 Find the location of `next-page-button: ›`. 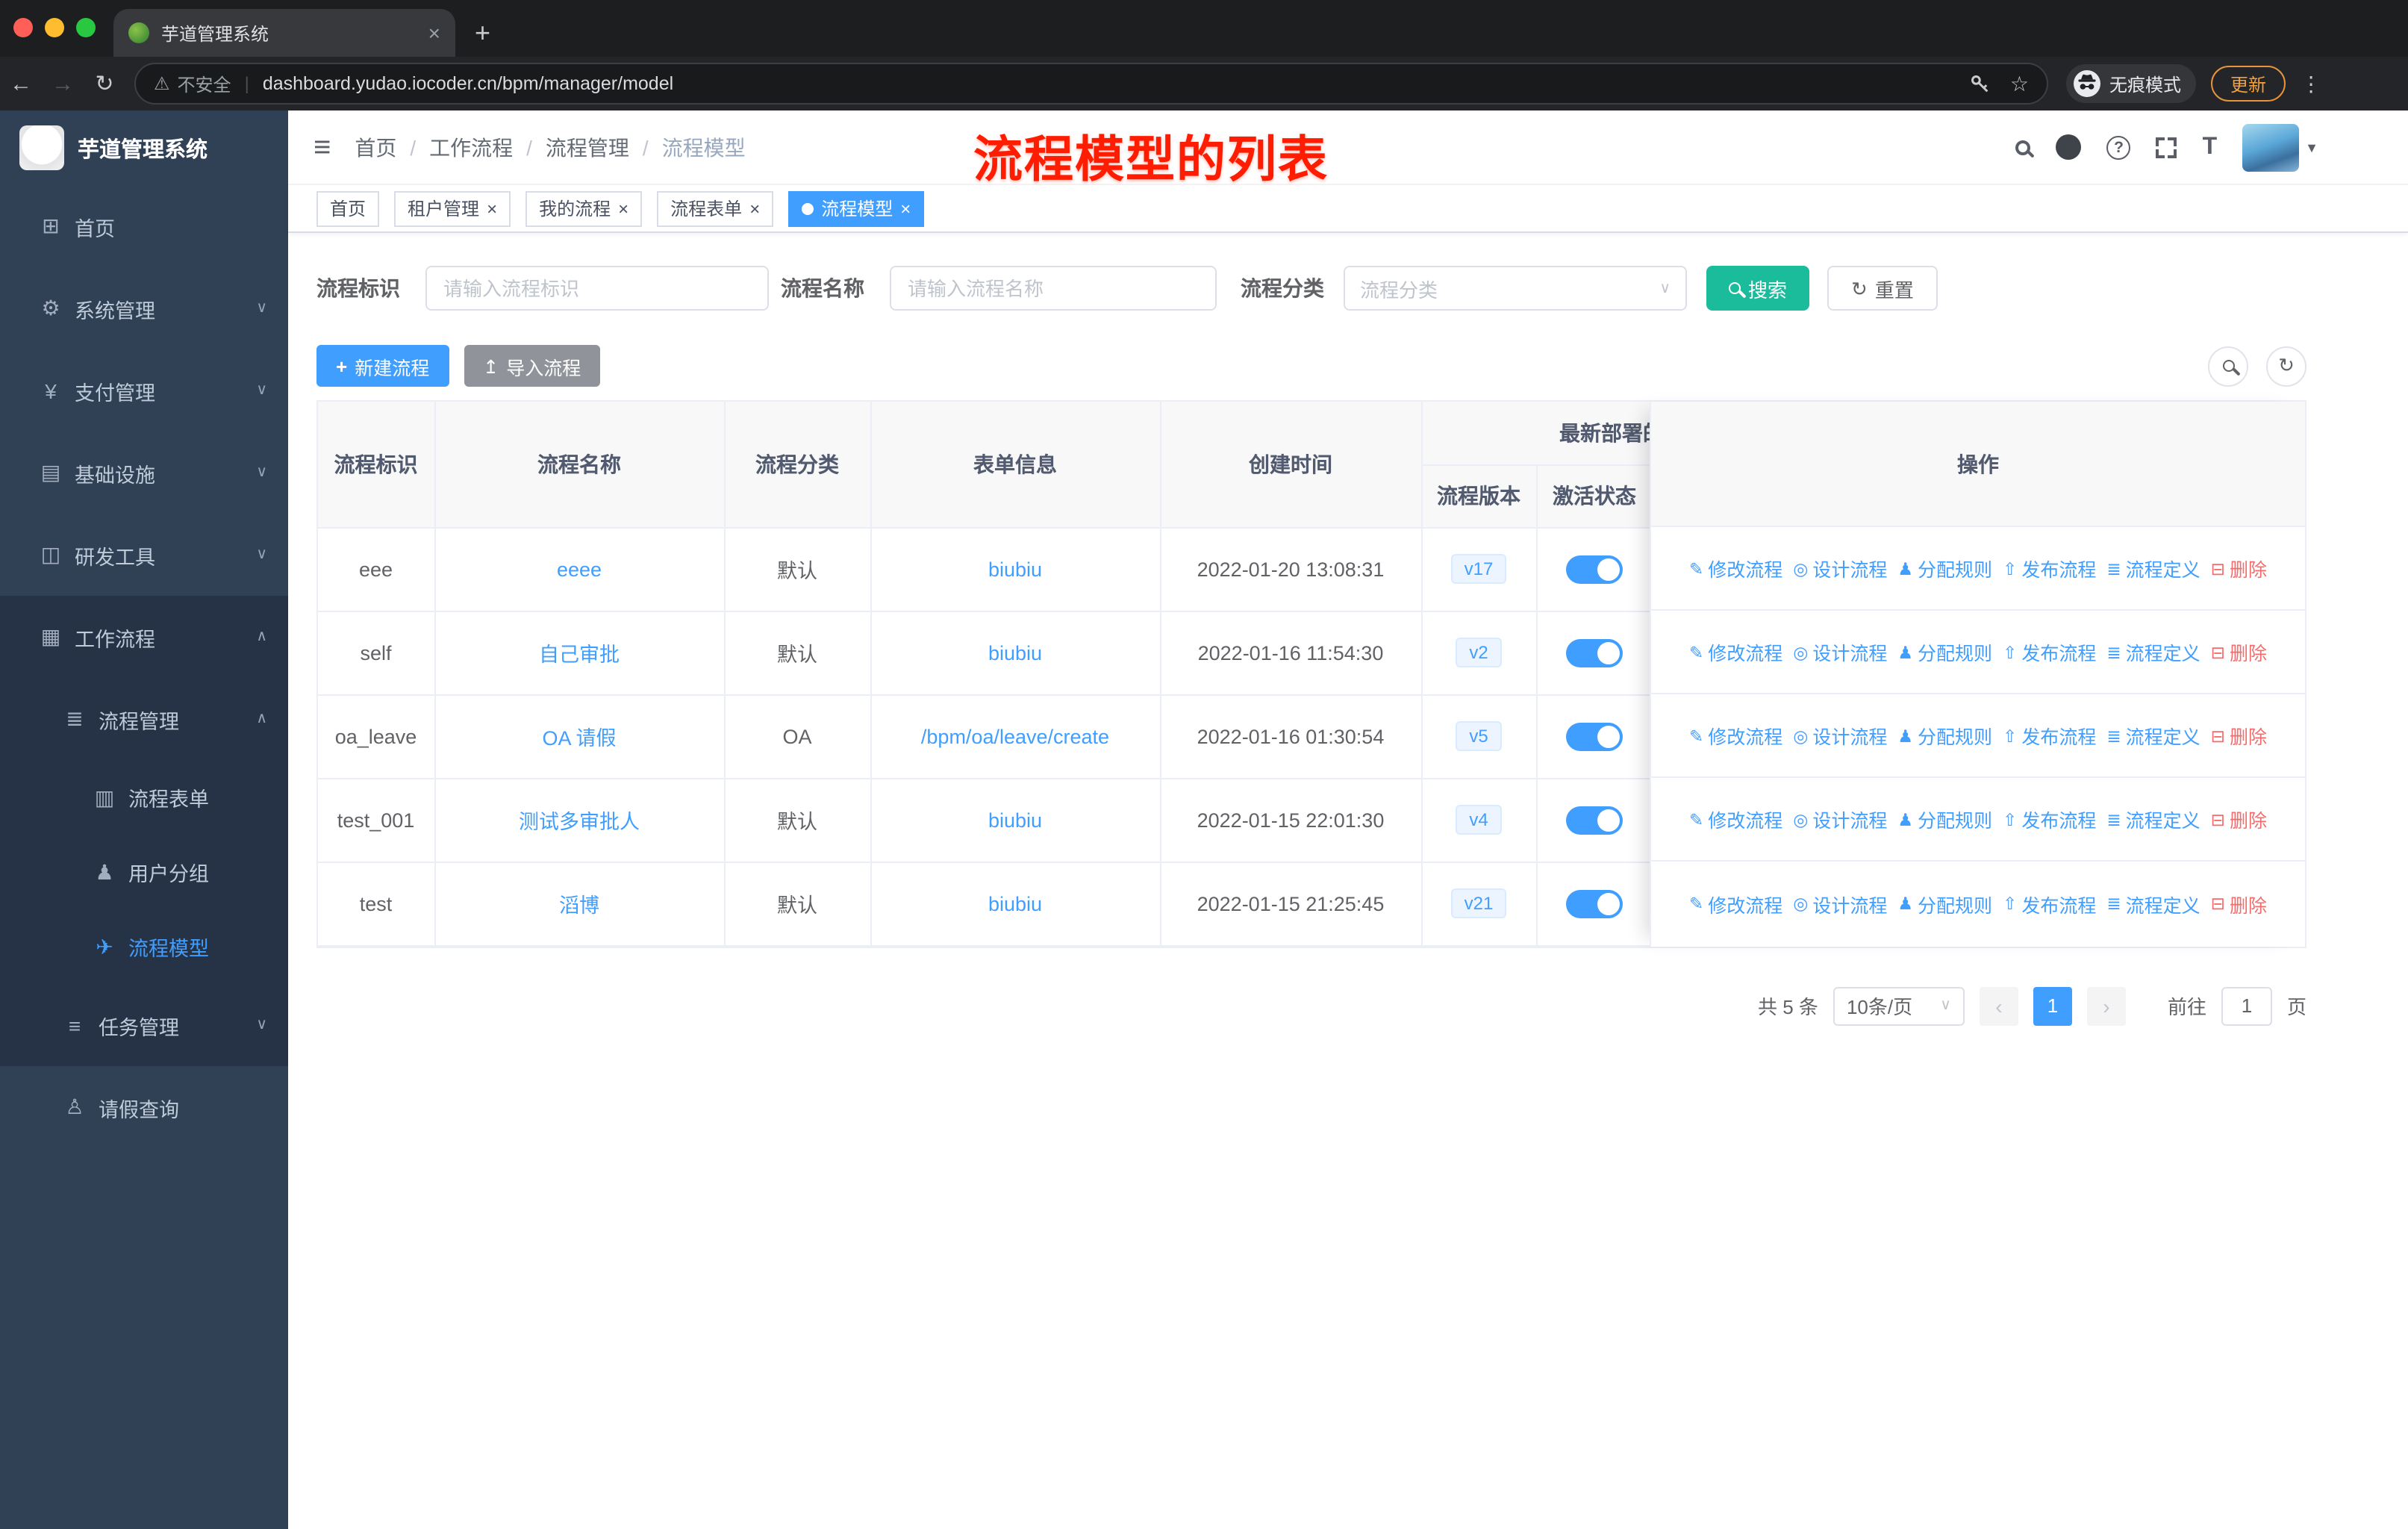

next-page-button: › is located at coordinates (2106, 1005).